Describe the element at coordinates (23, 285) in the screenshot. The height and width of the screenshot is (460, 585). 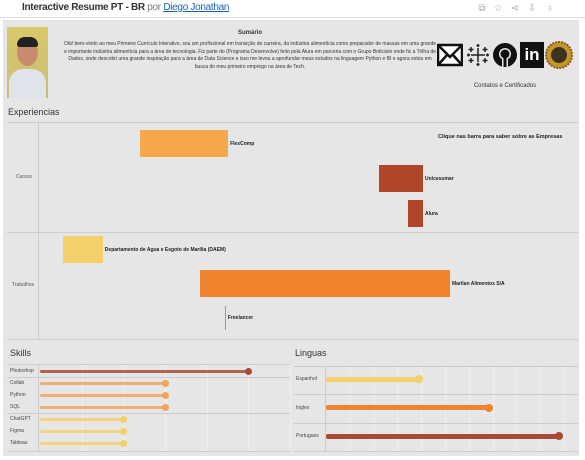
I see `row-label-trabalhos: Trabalhos` at that location.